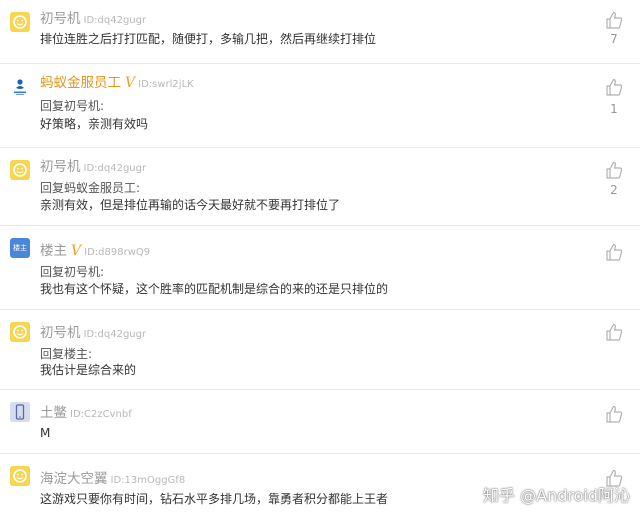 Image resolution: width=640 pixels, height=518 pixels. What do you see at coordinates (214, 499) in the screenshot?
I see `comment-text: 这游戏只要你有时间，钻石水平多排几场，靠勇者积分都能上王者` at bounding box center [214, 499].